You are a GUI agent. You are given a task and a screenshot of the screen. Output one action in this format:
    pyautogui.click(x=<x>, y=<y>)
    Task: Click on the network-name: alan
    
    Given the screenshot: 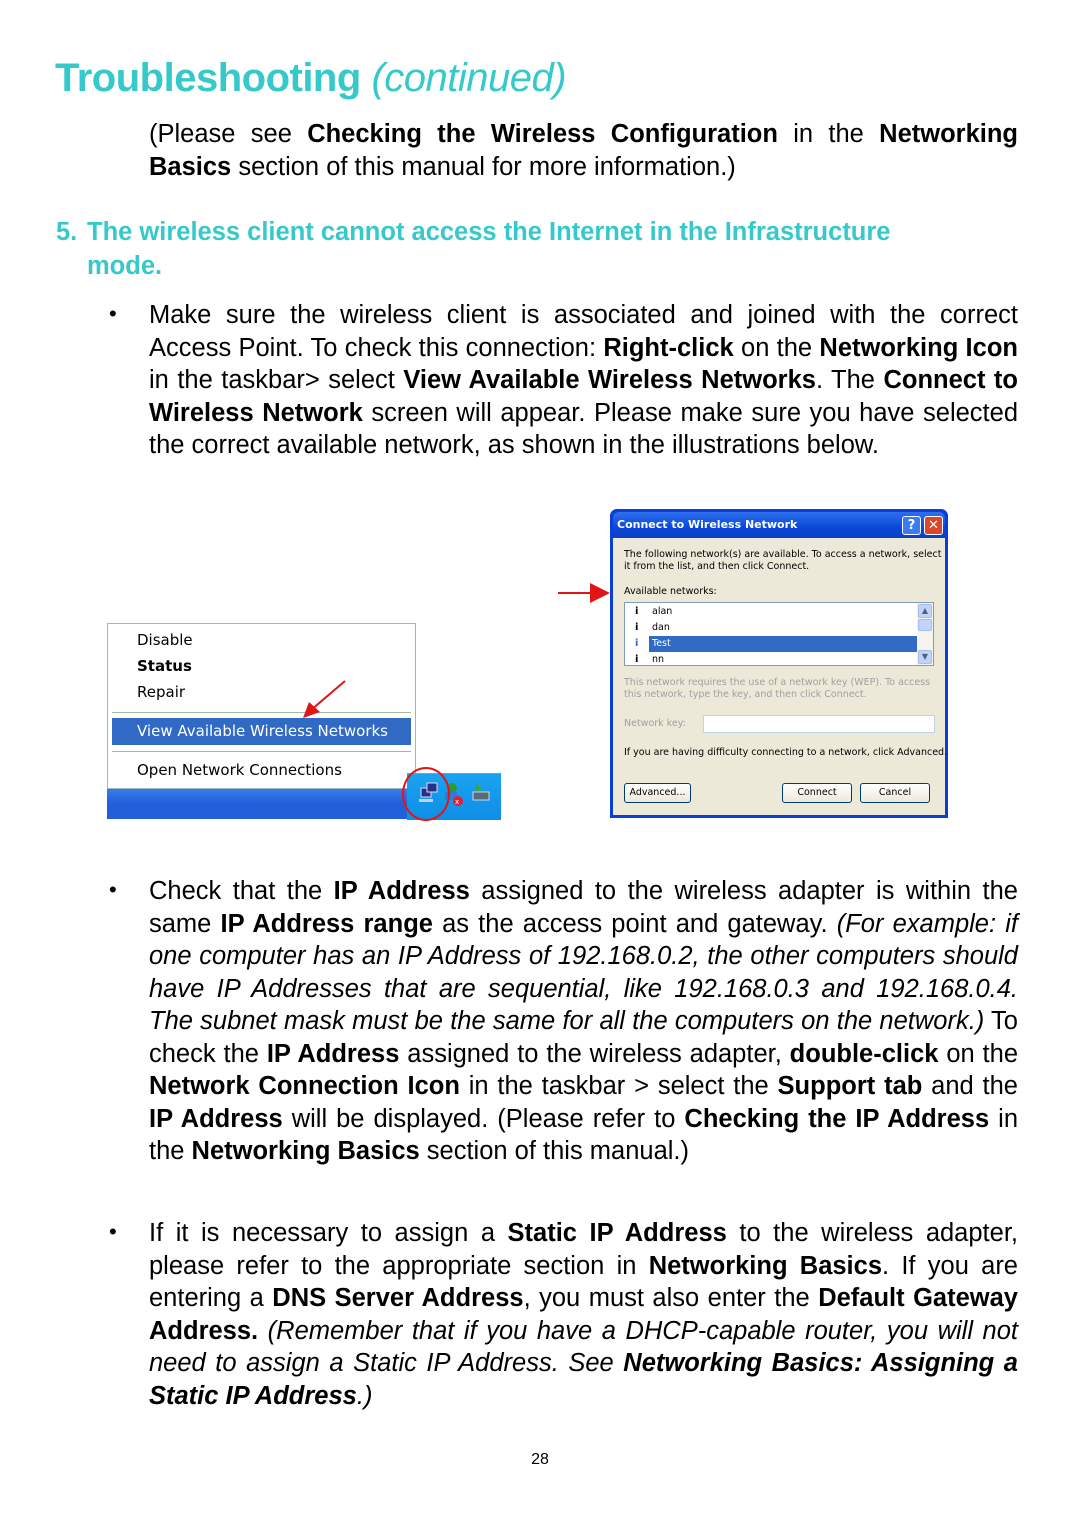 What is the action you would take?
    pyautogui.click(x=662, y=611)
    